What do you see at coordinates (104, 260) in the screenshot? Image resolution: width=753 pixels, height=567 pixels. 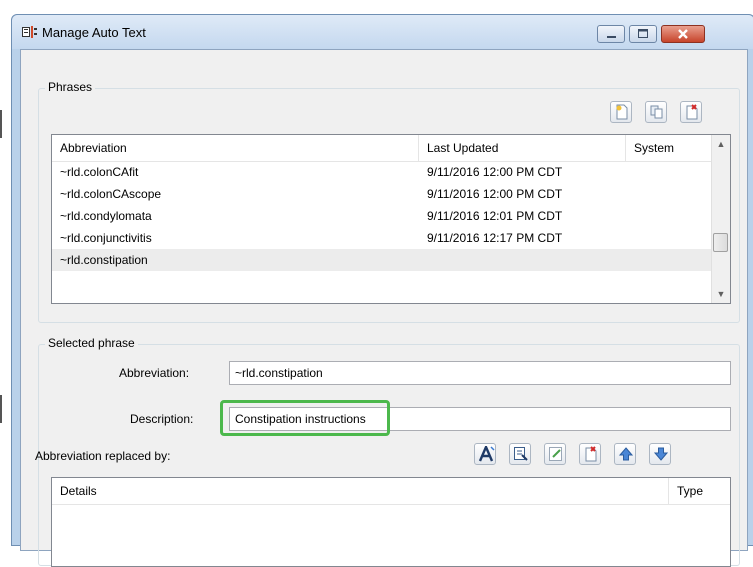 I see `abbreviation-cell: ~rld.constipation` at bounding box center [104, 260].